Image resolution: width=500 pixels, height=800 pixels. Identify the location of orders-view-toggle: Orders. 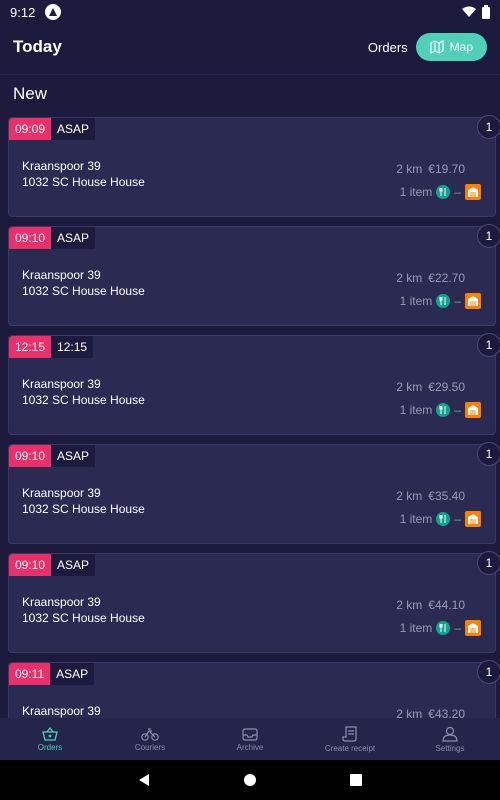
(388, 47).